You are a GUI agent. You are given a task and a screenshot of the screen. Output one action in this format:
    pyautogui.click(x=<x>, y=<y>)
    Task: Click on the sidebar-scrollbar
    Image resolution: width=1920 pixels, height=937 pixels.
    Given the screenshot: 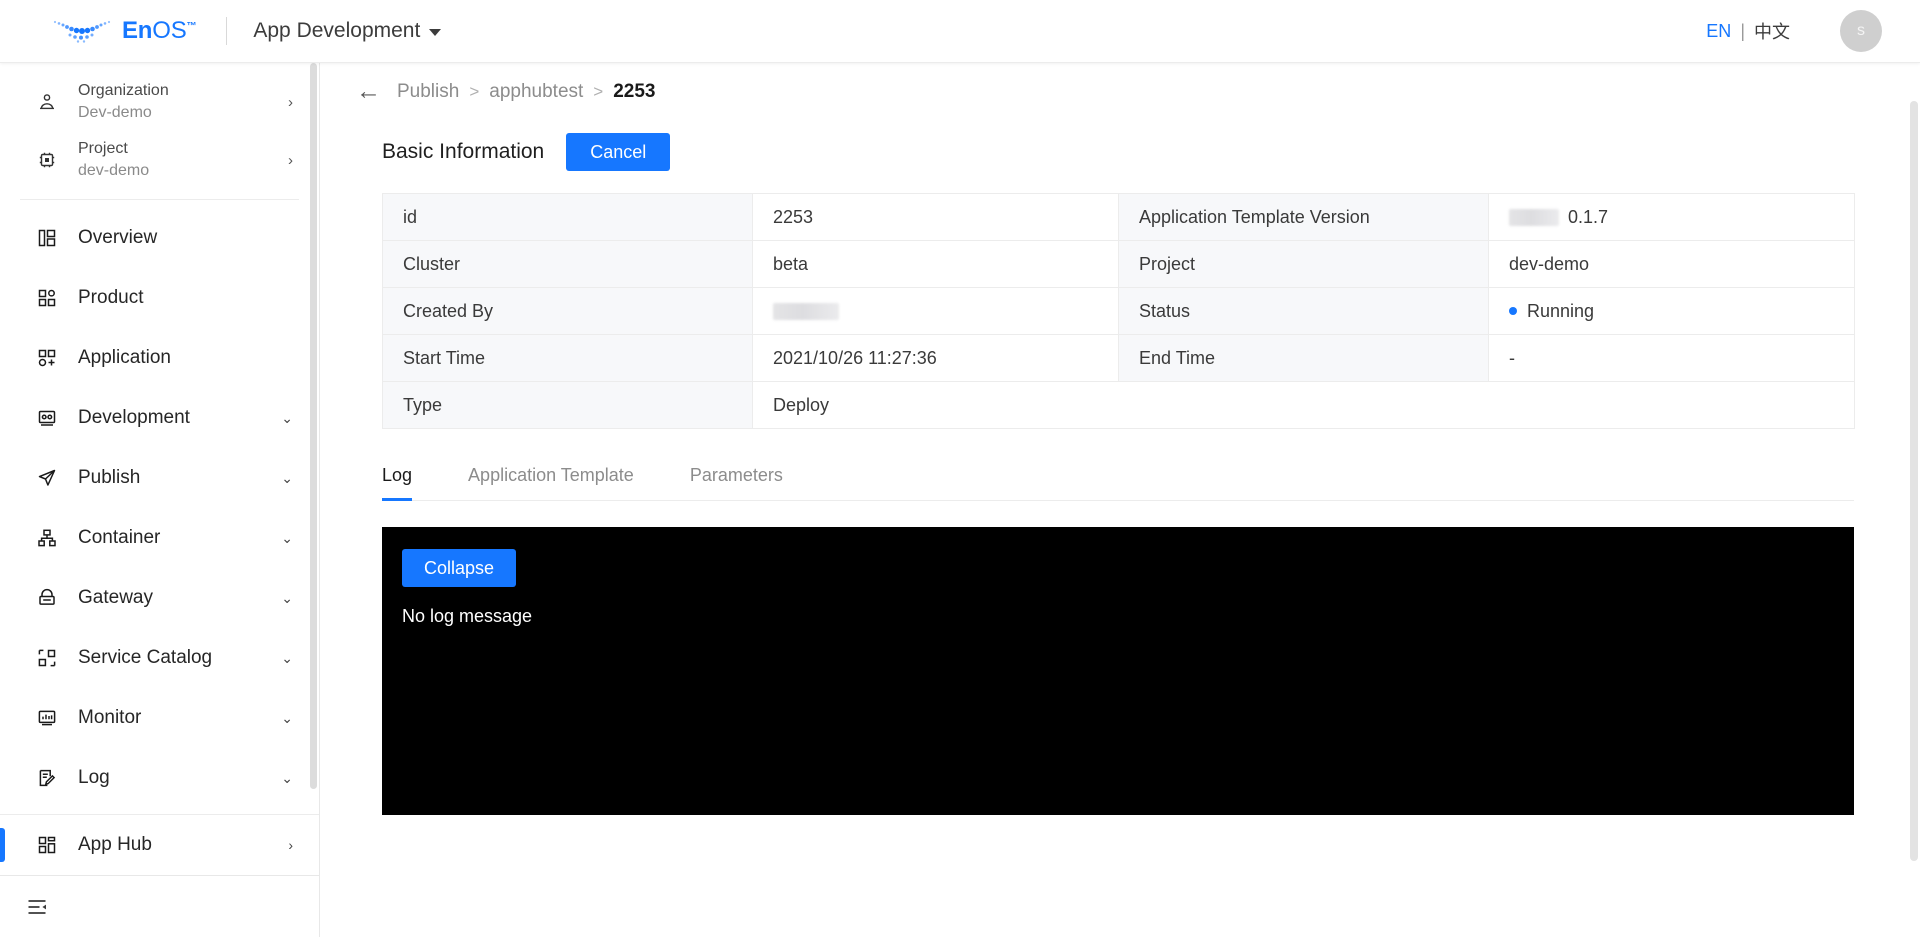 What is the action you would take?
    pyautogui.click(x=313, y=469)
    